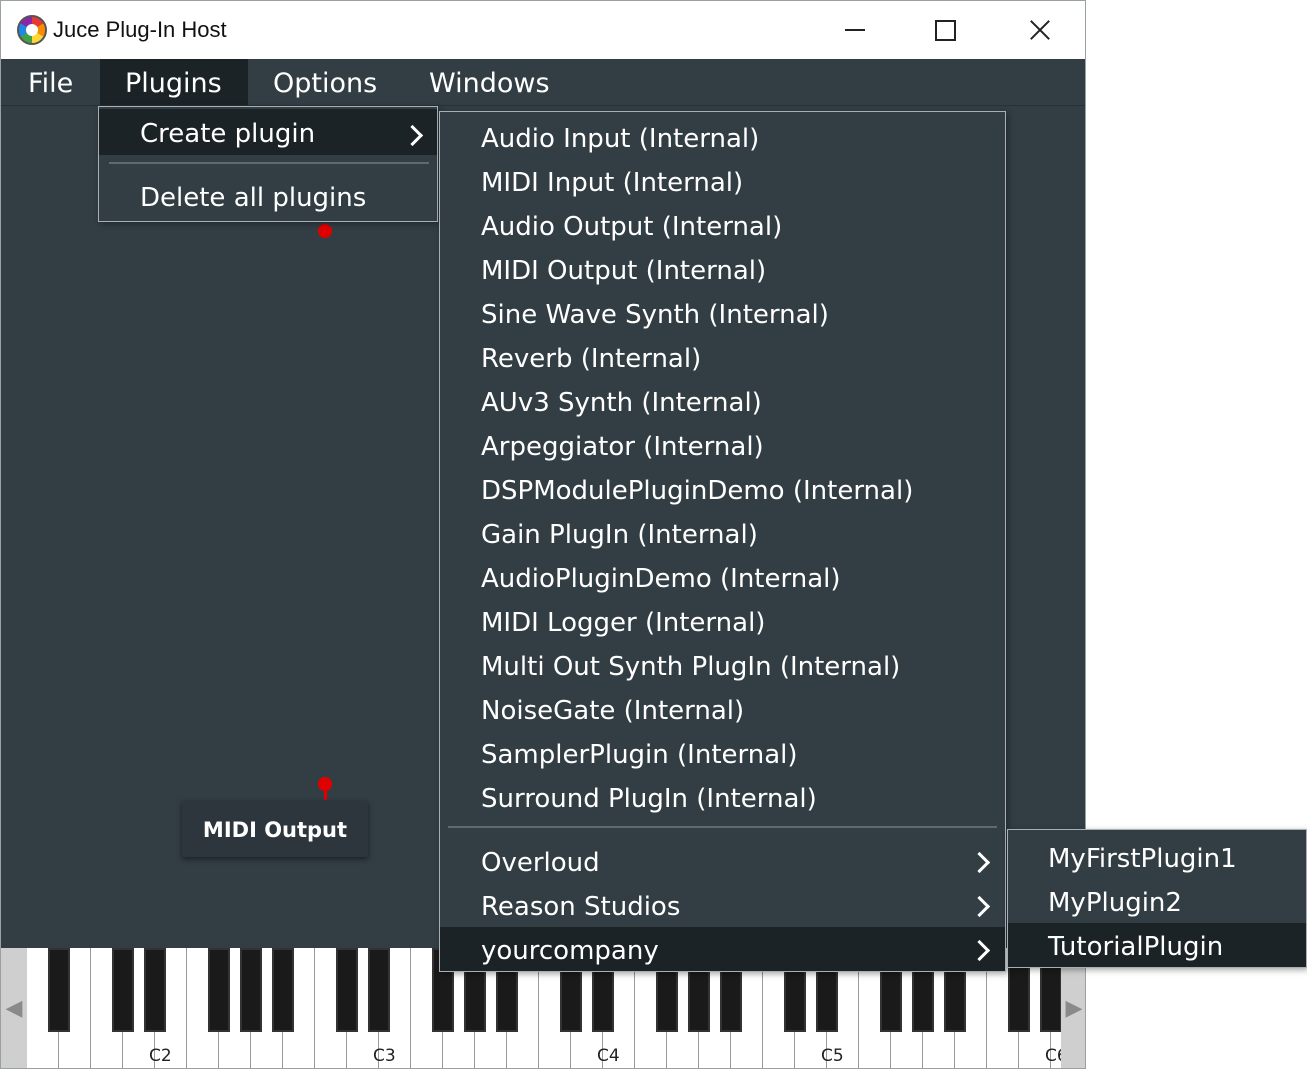 This screenshot has height=1069, width=1307. What do you see at coordinates (570, 951) in the screenshot?
I see `vendor-label: yourcompany` at bounding box center [570, 951].